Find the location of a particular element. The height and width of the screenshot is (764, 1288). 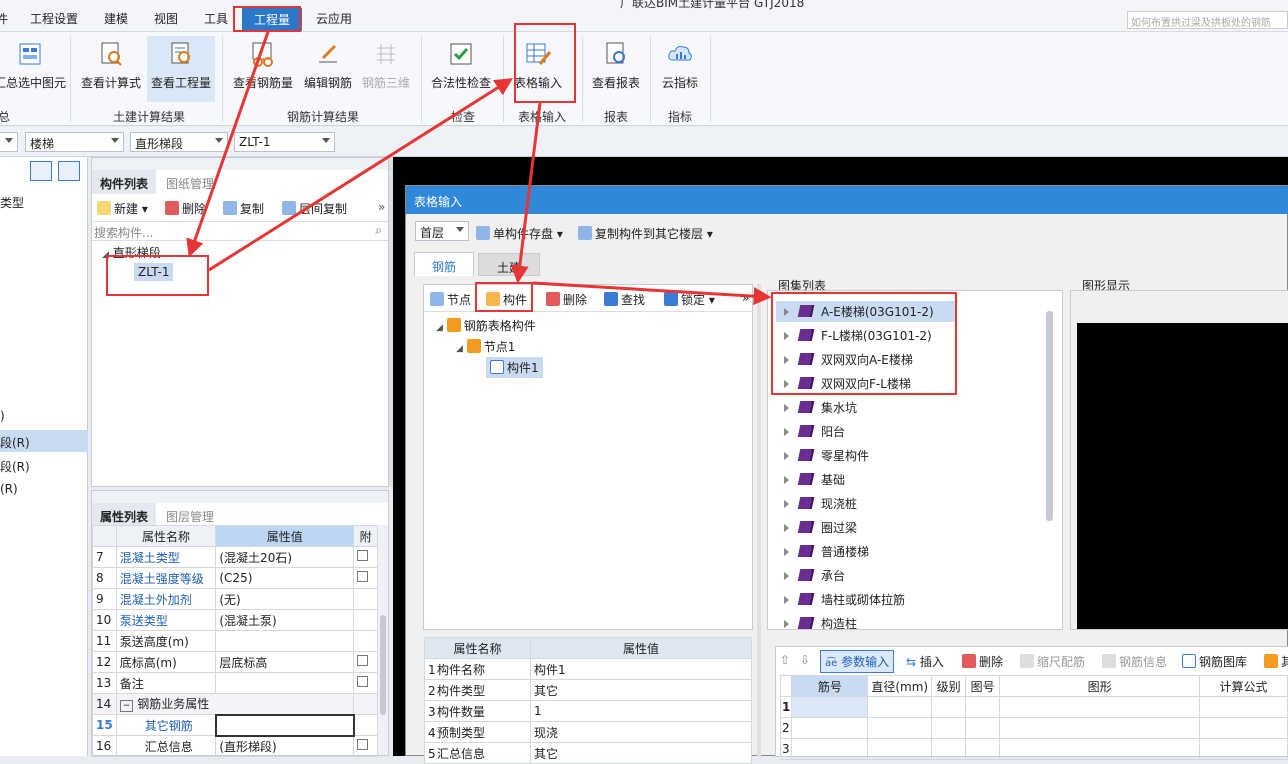

atlas-item: 现浇桩 is located at coordinates (820, 503).